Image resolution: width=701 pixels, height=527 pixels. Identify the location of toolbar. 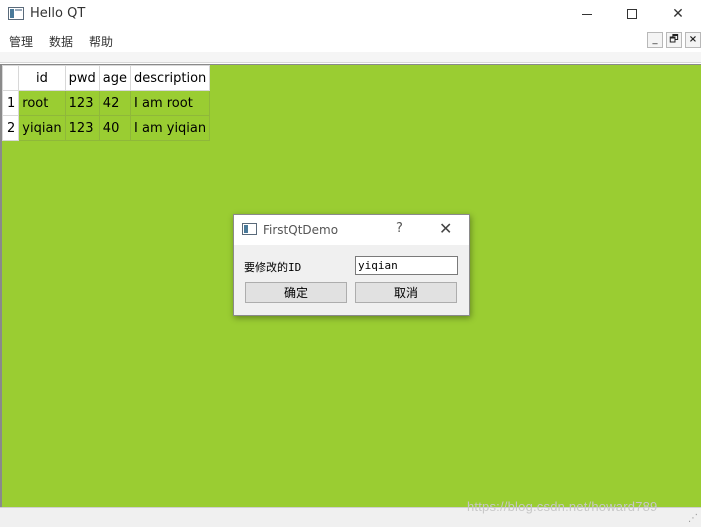
(350, 57).